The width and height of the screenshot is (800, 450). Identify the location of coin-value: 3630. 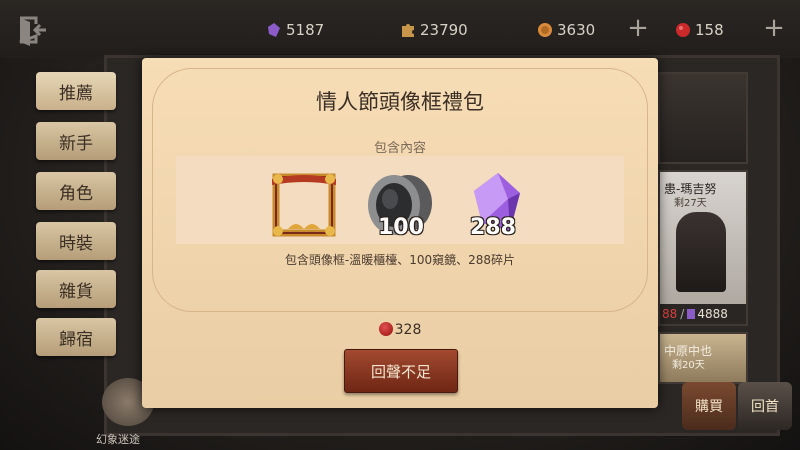
(576, 30).